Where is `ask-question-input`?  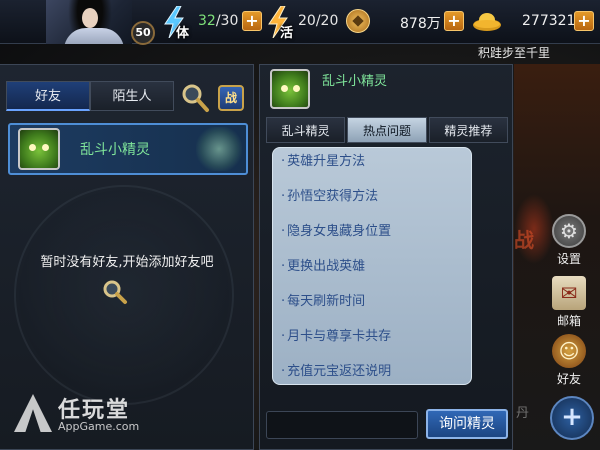
ask-question-input is located at coordinates (342, 425).